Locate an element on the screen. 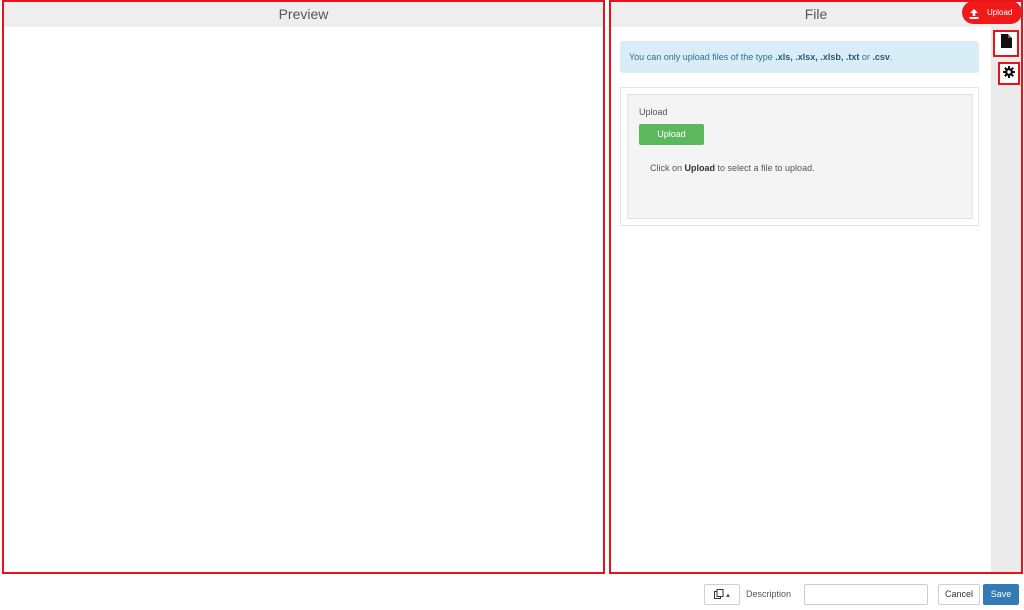  info-text: You can only upload files of the type is located at coordinates (702, 57).